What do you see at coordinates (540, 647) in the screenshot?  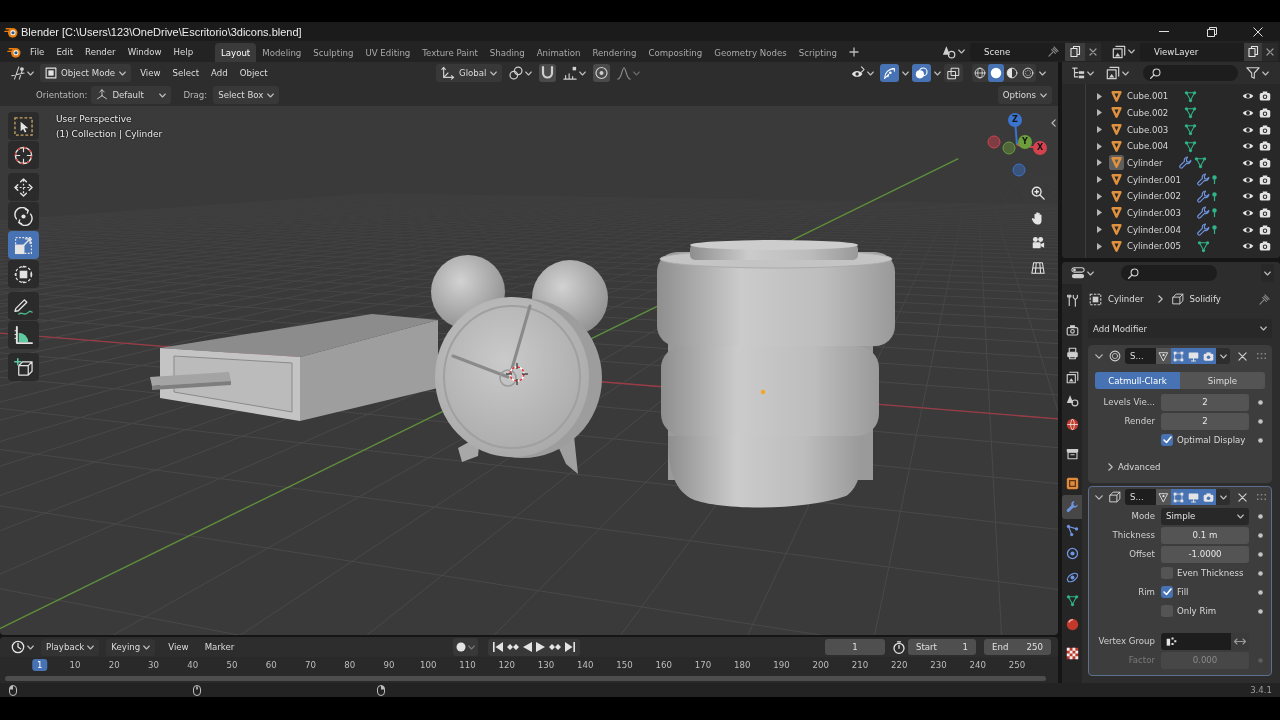 I see `play-icon` at bounding box center [540, 647].